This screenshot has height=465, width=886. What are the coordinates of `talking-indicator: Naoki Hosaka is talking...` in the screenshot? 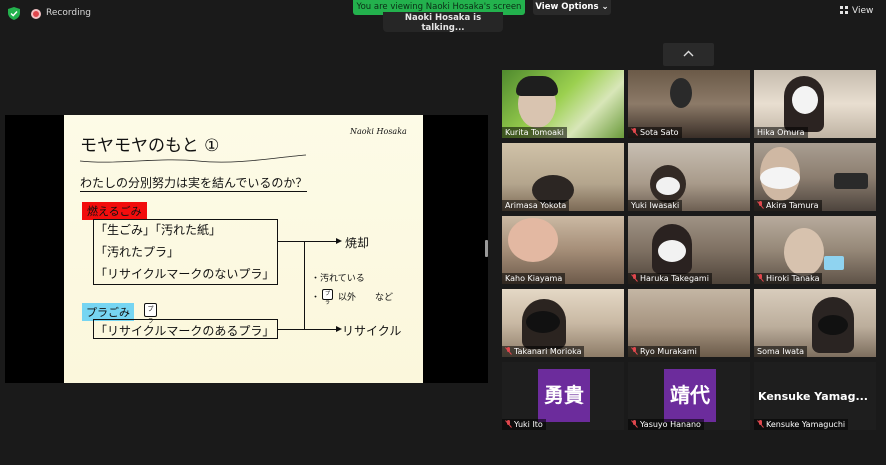 It's located at (443, 22).